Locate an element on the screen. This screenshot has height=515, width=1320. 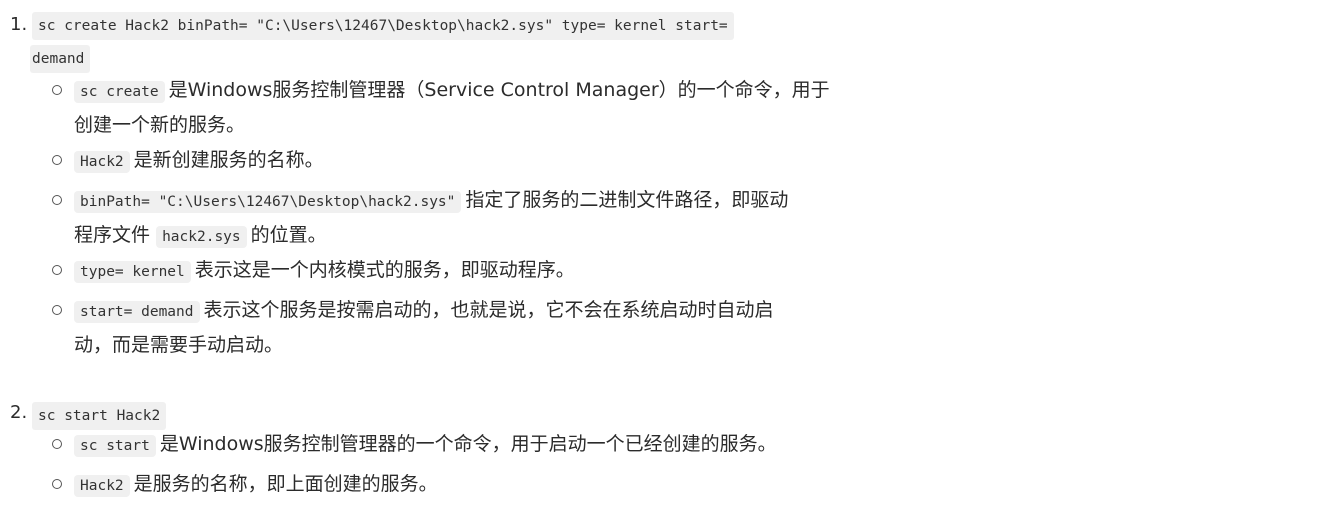
command-block-1-cont: demand is located at coordinates (60, 59).